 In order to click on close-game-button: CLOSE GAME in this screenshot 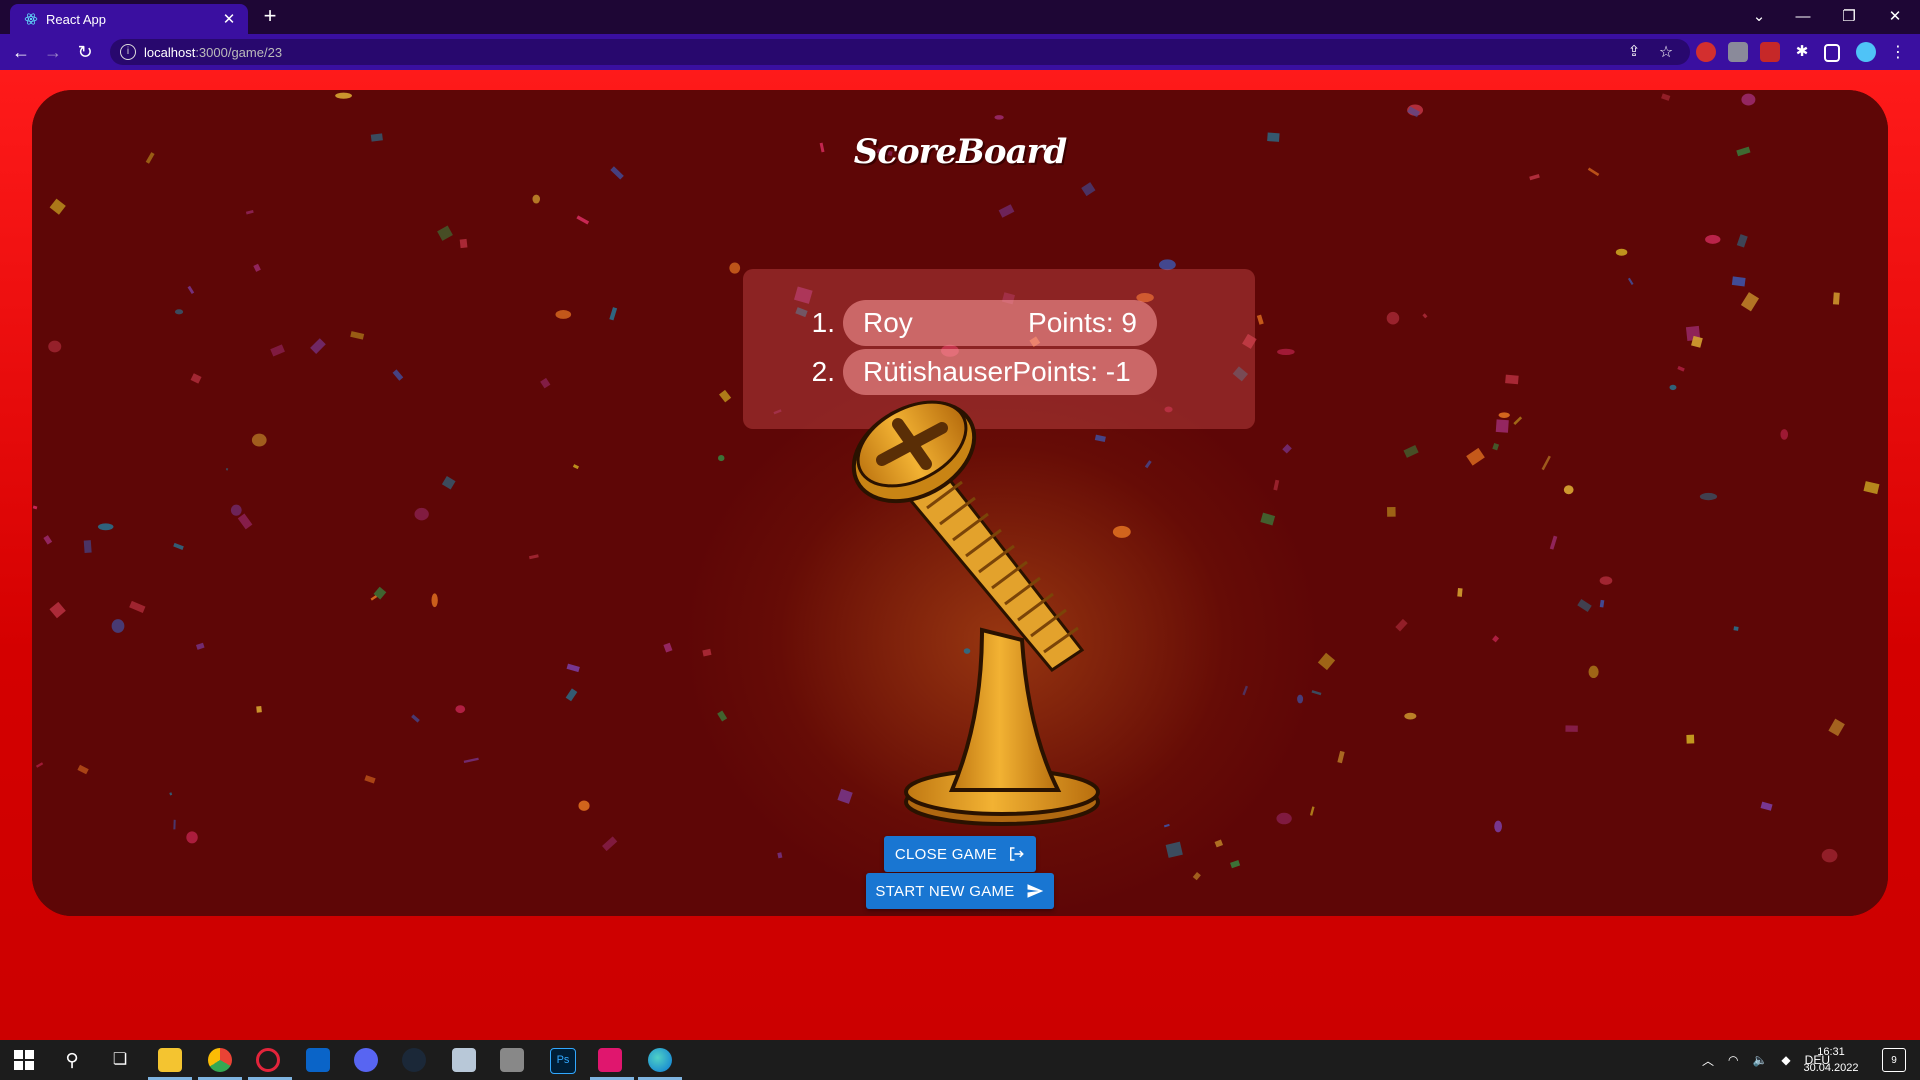, I will do `click(960, 854)`.